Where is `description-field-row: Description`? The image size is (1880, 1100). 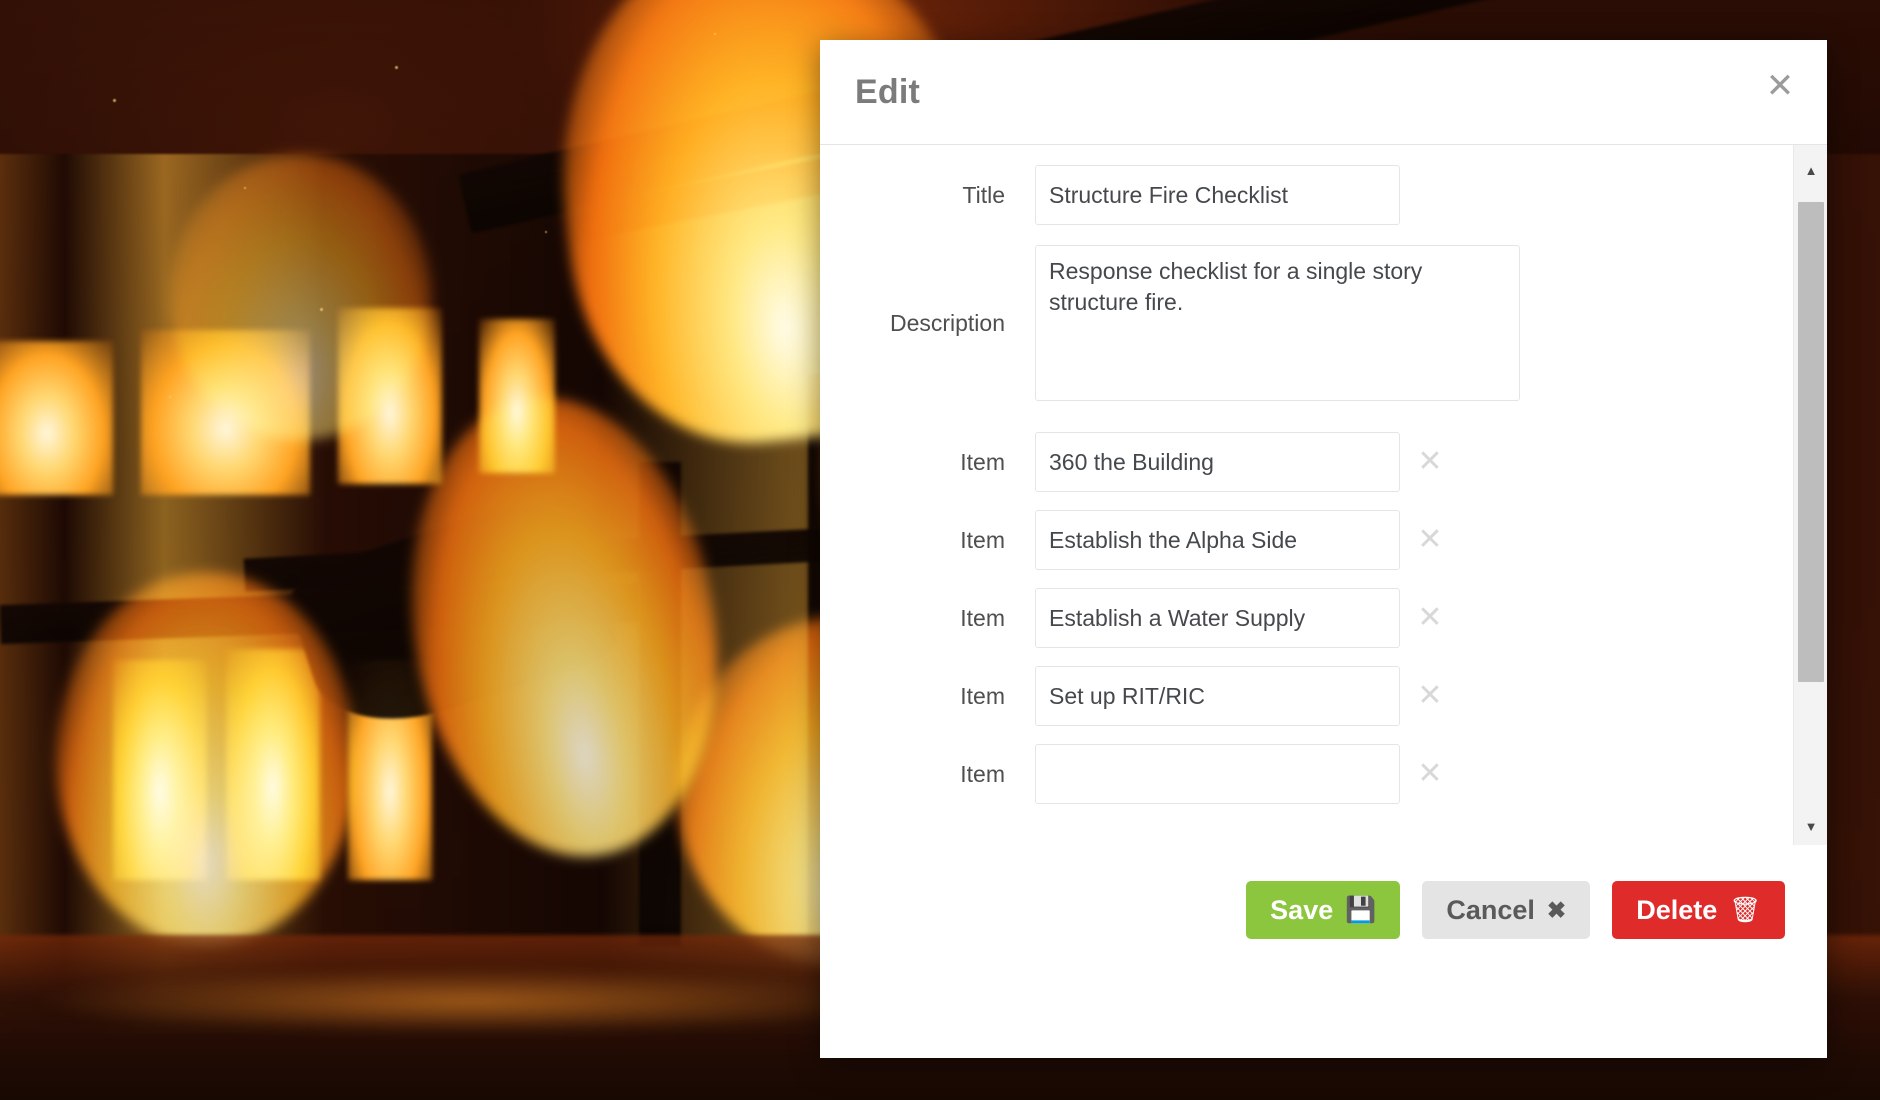
description-field-row: Description is located at coordinates (1306, 325).